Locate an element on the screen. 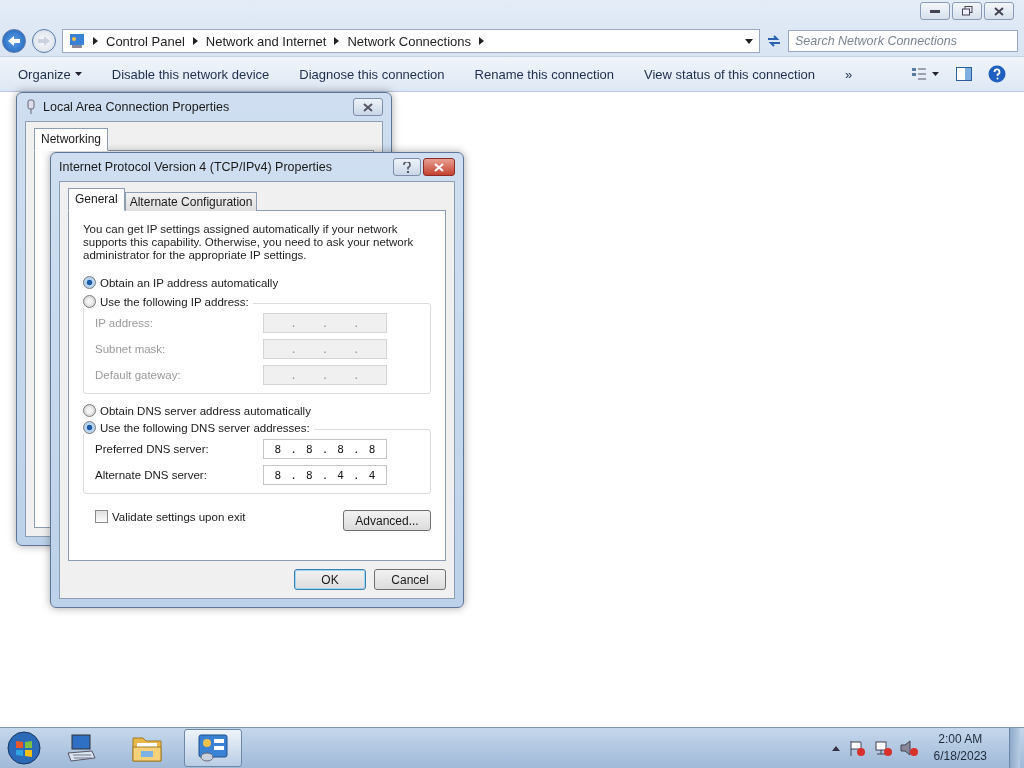  field-label: IP address: is located at coordinates (124, 323).